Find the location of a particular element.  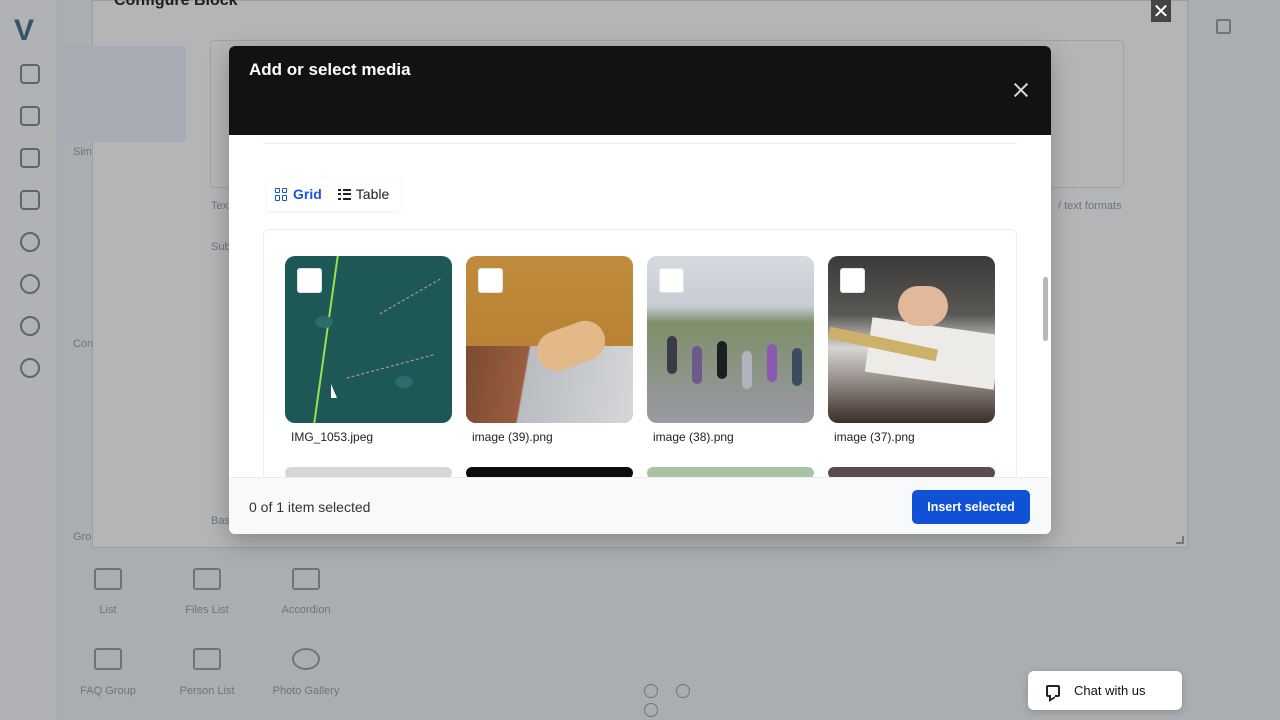

selection-count: 0 of 1 item selected is located at coordinates (310, 507).